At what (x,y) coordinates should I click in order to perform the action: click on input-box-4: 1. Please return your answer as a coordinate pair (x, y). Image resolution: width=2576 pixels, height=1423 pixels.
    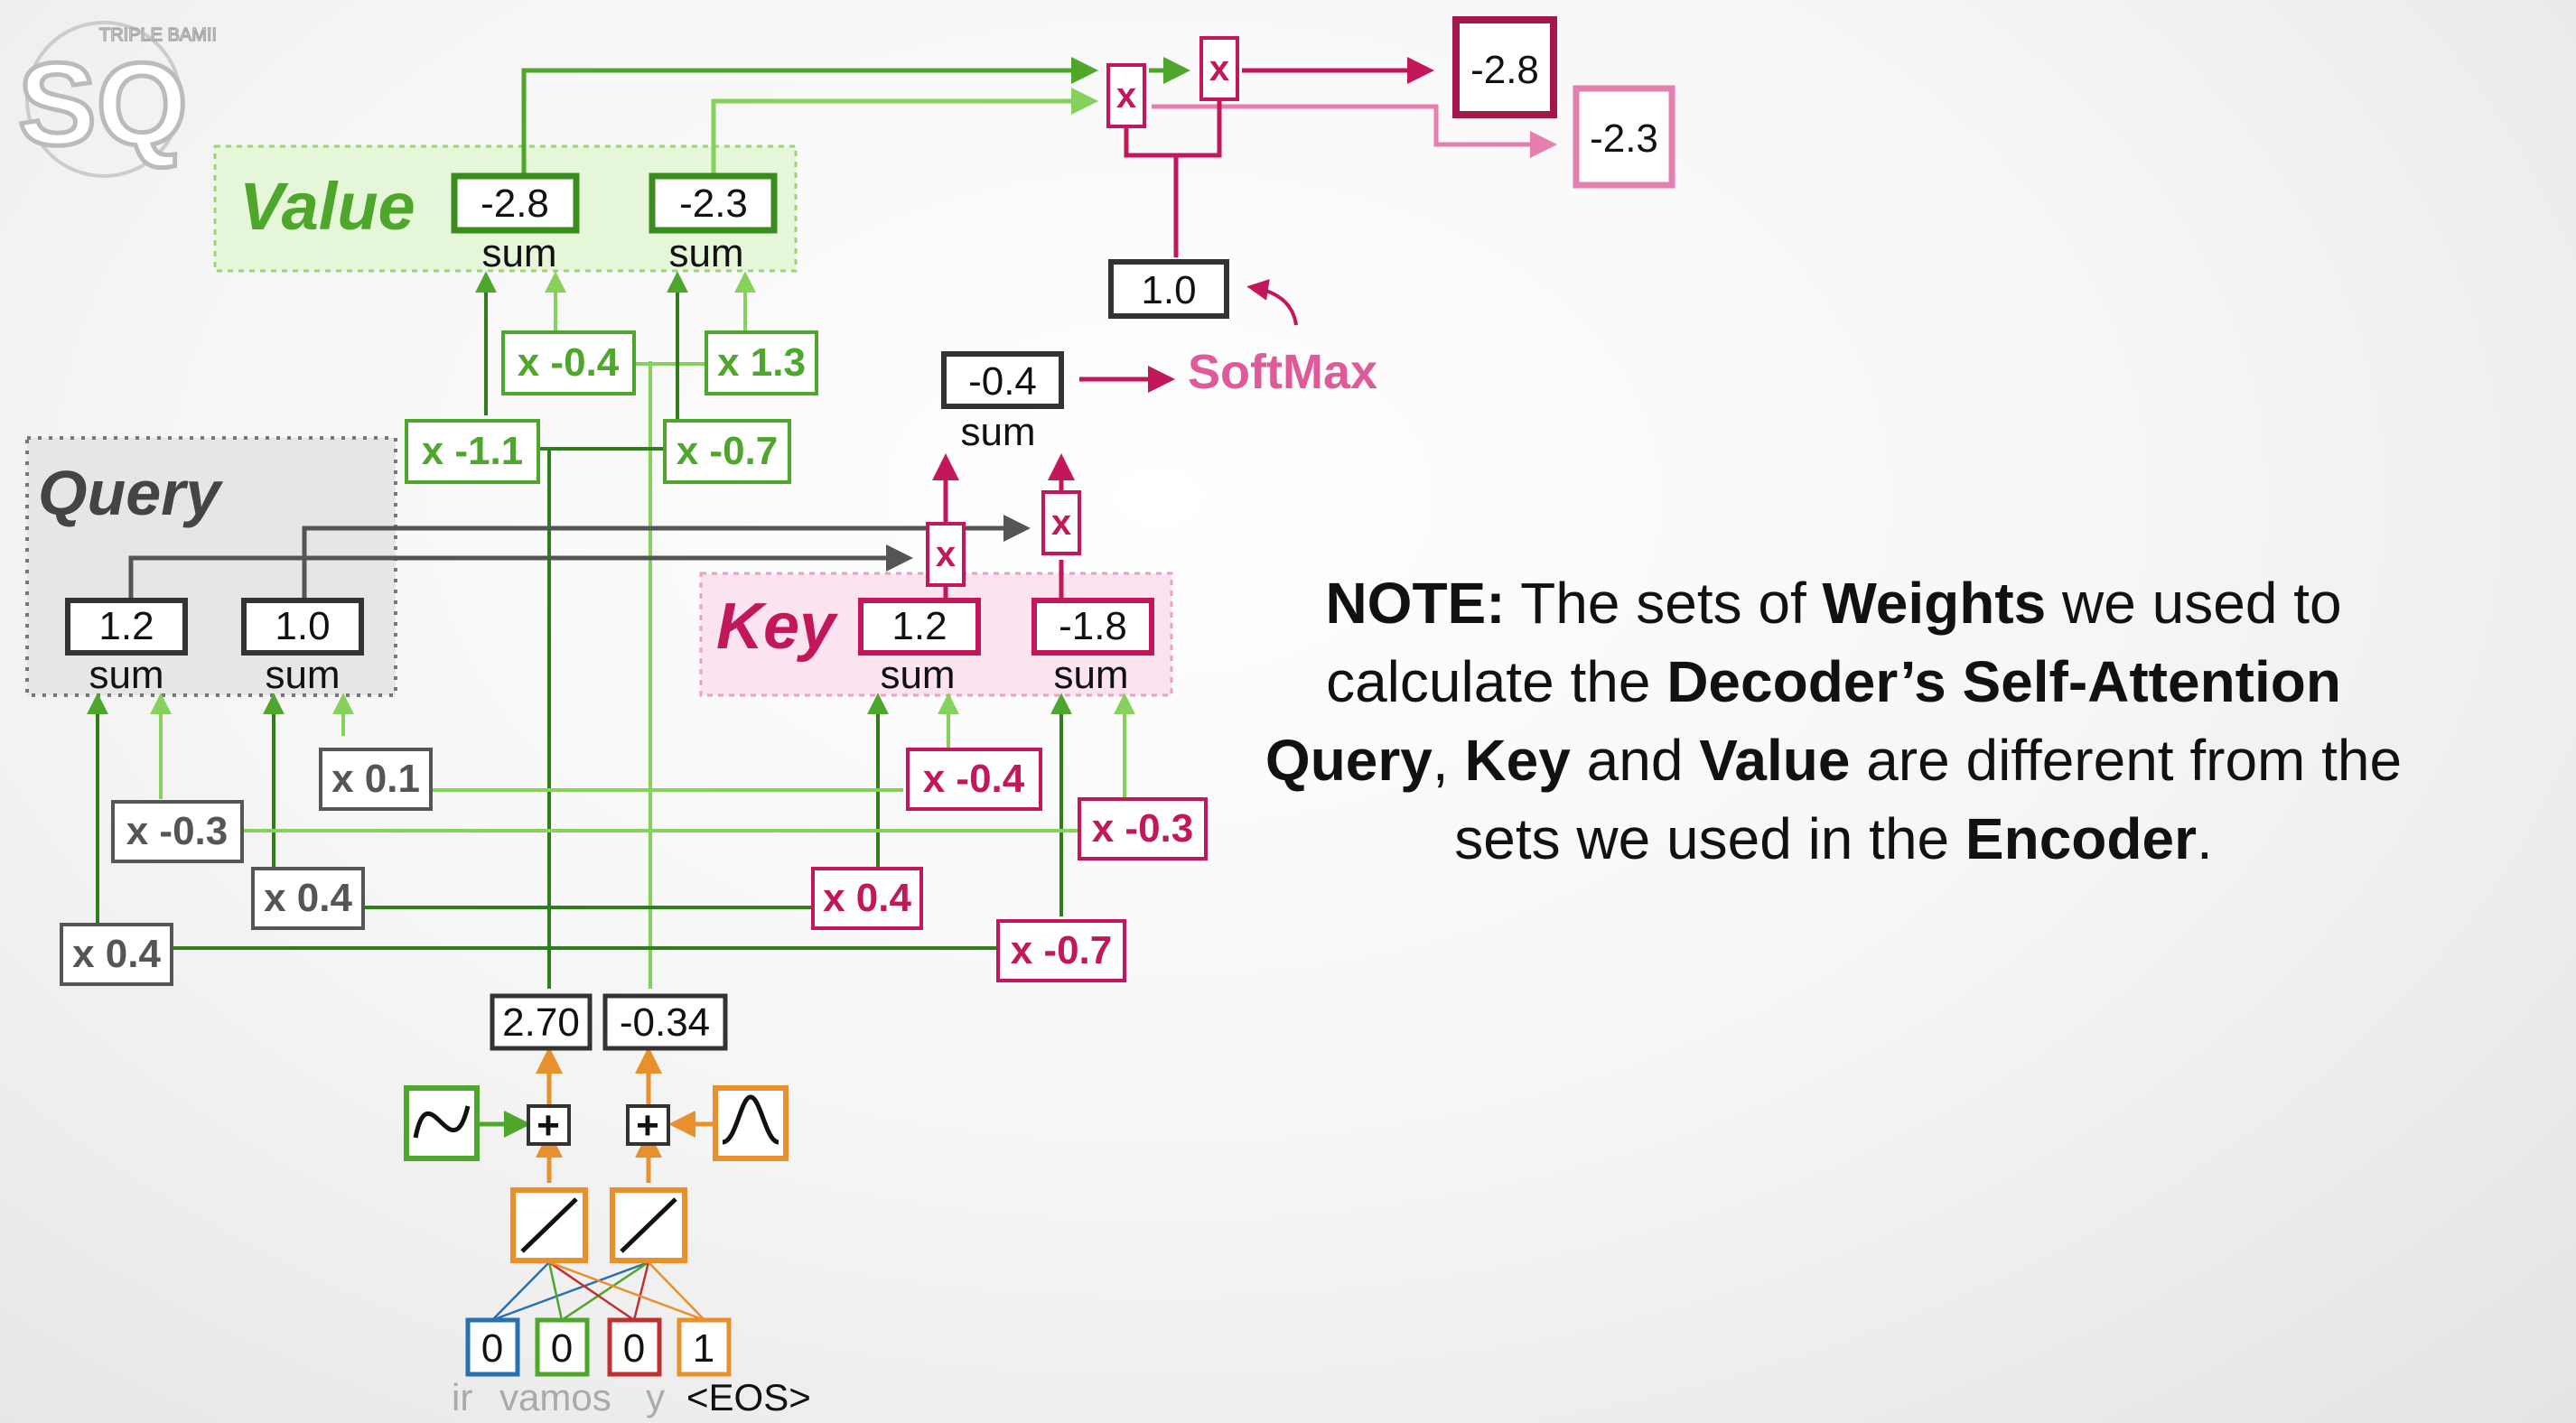
    Looking at the image, I should click on (704, 1347).